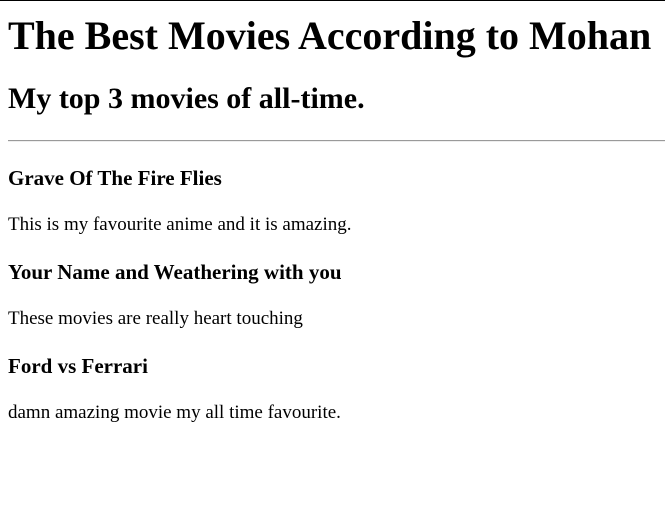 Image resolution: width=665 pixels, height=508 pixels. I want to click on movie-description: These movies are really heart touching, so click(155, 318).